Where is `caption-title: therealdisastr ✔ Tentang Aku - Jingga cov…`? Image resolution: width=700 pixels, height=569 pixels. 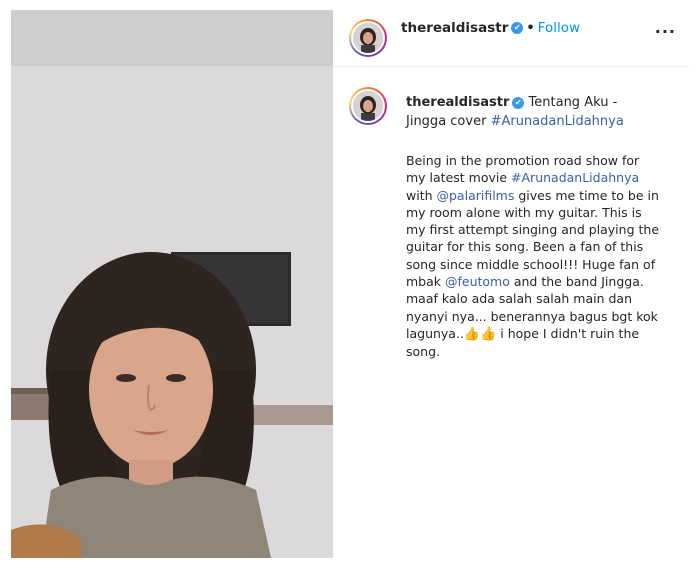 caption-title: therealdisastr ✔ Tentang Aku - Jingga cov… is located at coordinates (531, 112).